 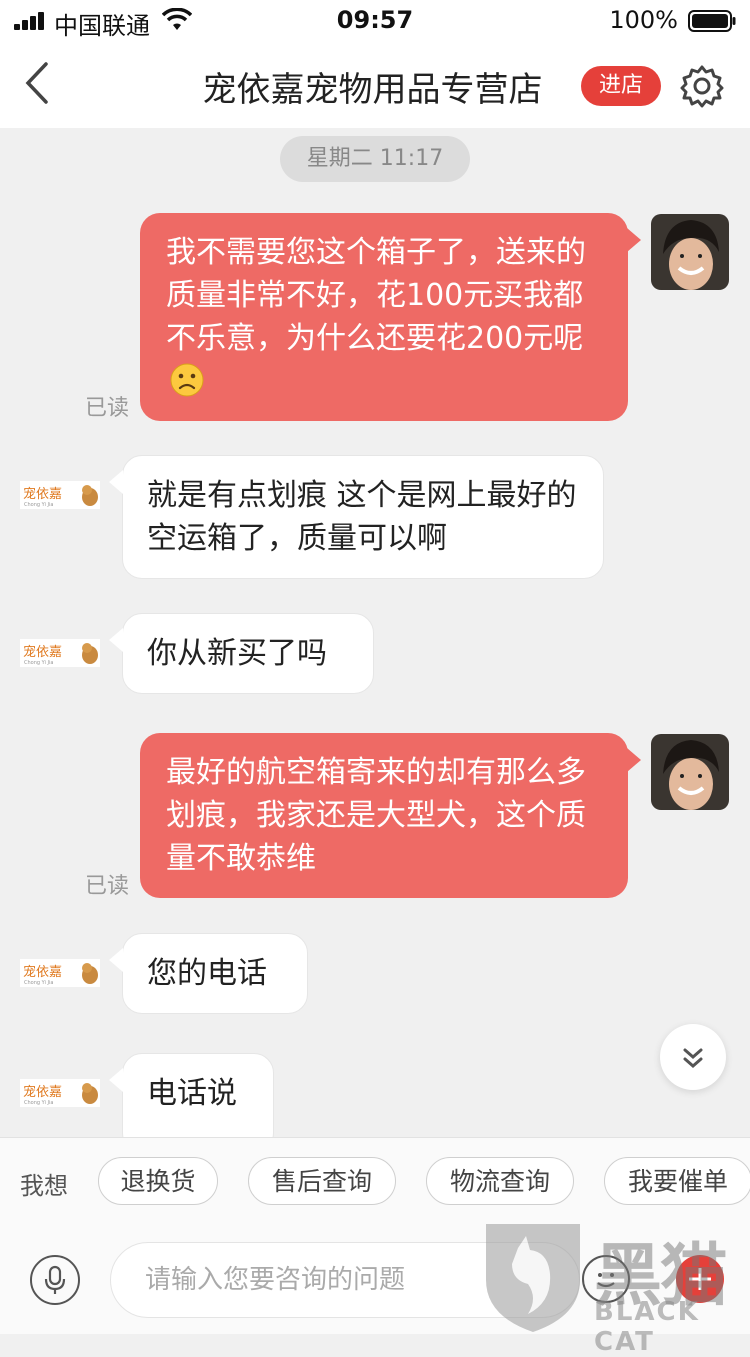 I want to click on battery-icon, so click(x=712, y=21).